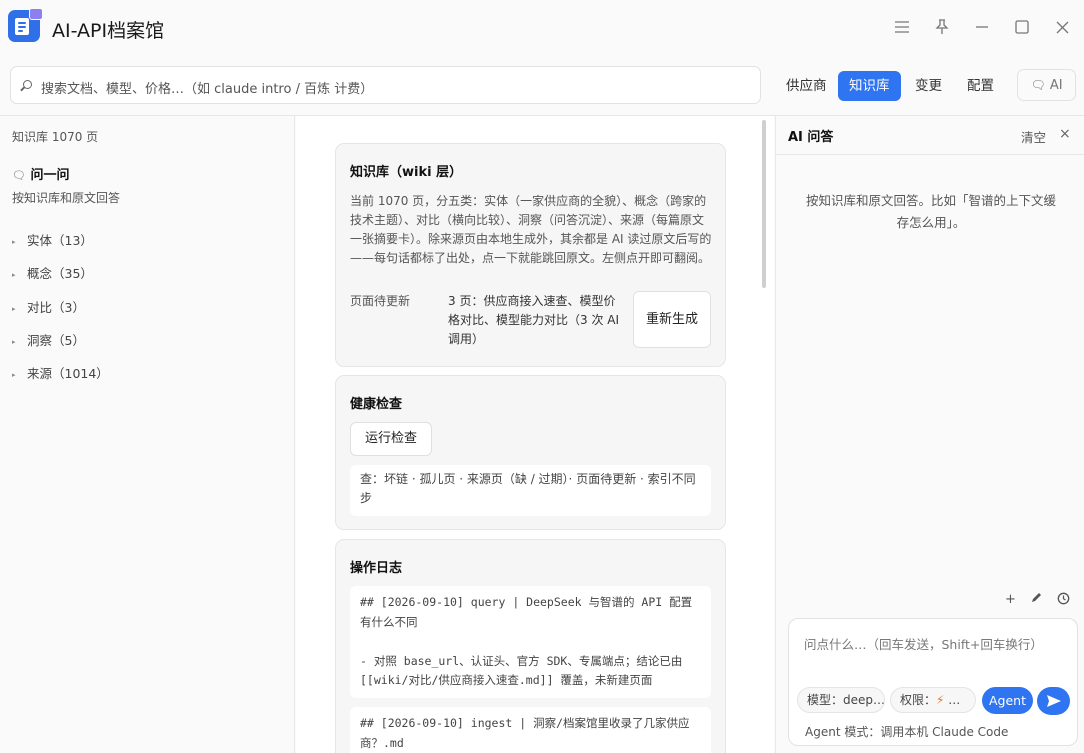  I want to click on run-check-button: 运行检查, so click(391, 439).